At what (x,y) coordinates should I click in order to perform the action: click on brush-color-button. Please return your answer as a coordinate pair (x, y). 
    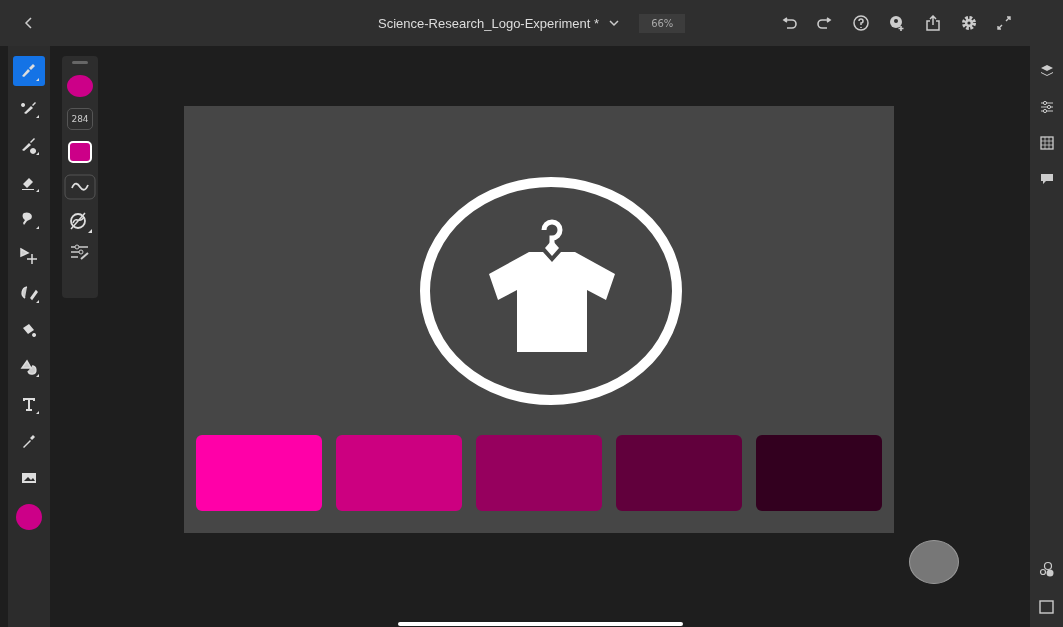
    Looking at the image, I should click on (80, 86).